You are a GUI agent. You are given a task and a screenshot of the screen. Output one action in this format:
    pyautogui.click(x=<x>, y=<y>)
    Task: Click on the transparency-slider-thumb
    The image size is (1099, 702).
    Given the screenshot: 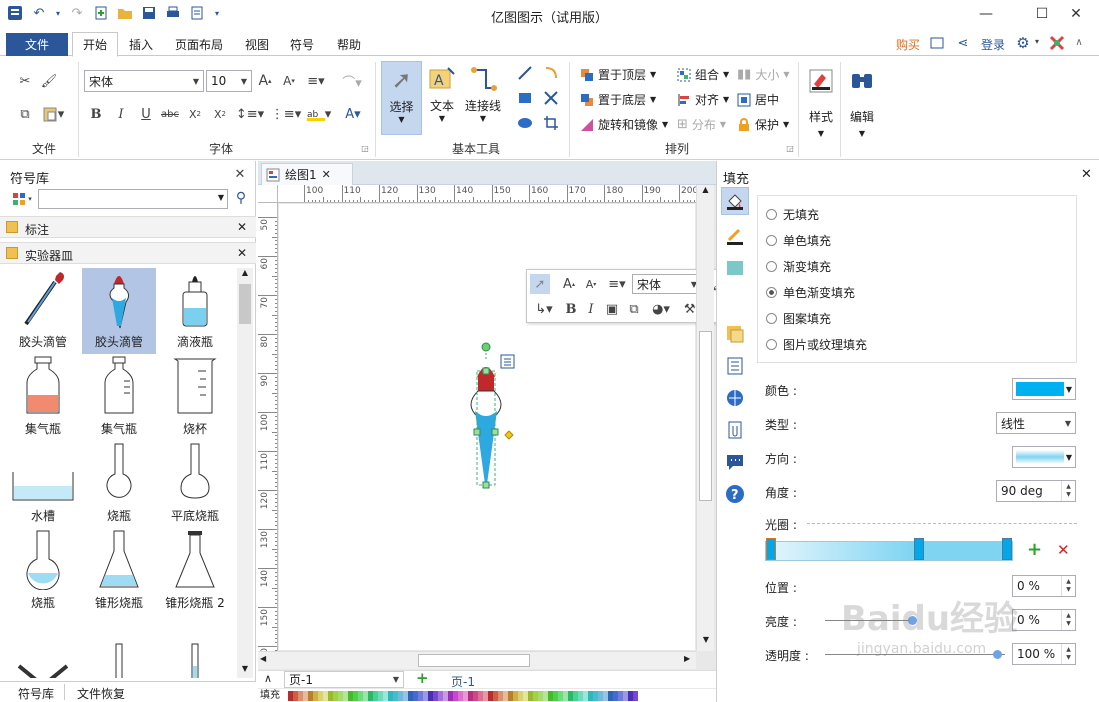 What is the action you would take?
    pyautogui.click(x=997, y=654)
    